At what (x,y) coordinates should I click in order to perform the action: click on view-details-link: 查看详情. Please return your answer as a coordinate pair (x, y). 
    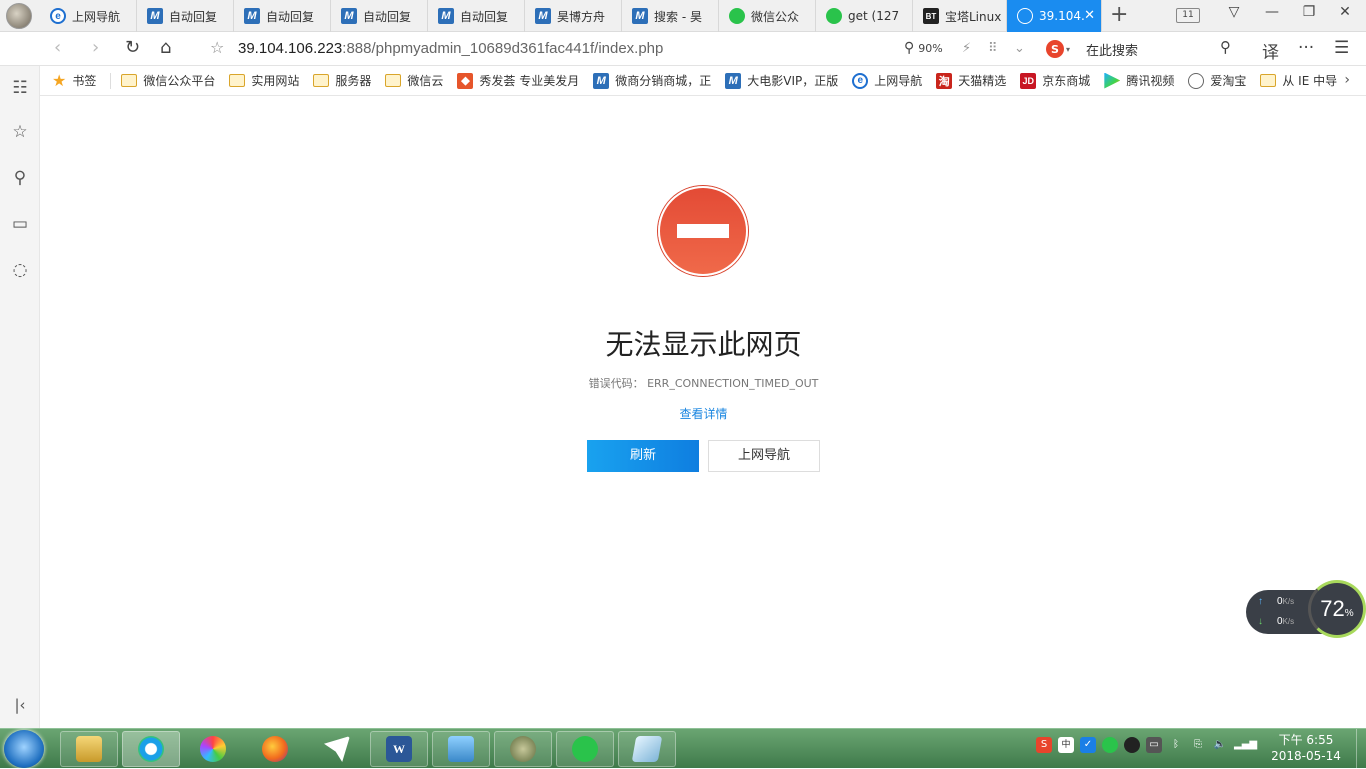
    Looking at the image, I should click on (703, 413).